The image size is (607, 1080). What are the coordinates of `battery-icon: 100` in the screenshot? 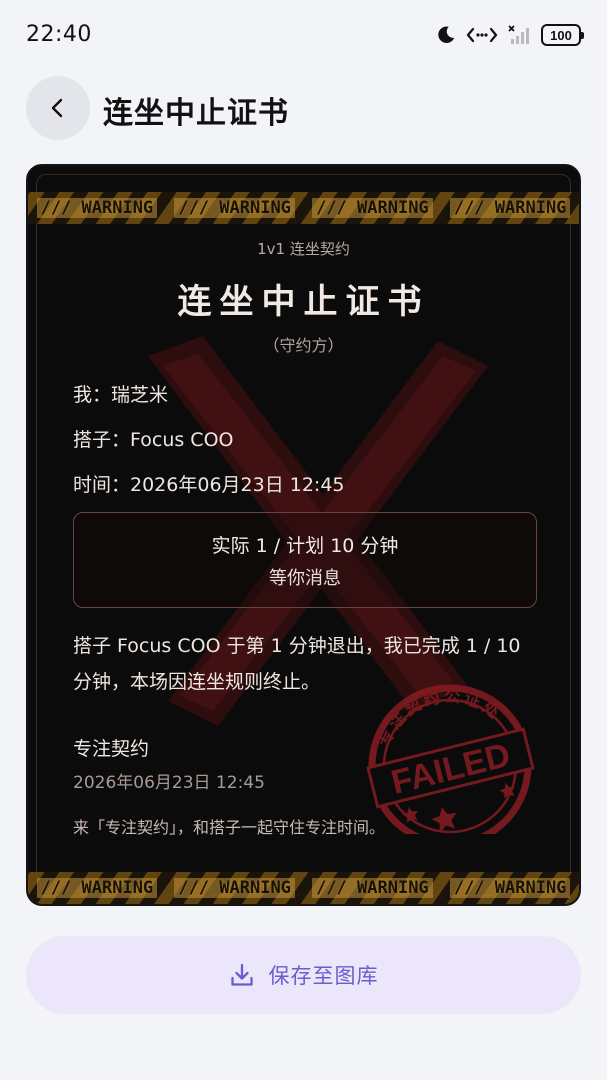 It's located at (562, 35).